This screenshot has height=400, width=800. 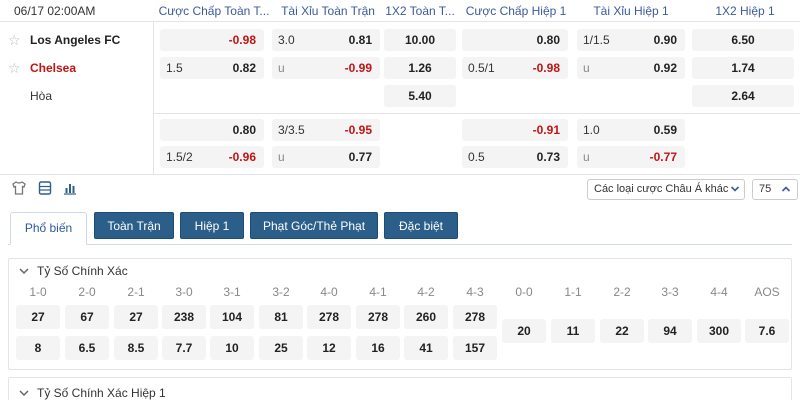 I want to click on odds-button: 0.5/1 -0.98, so click(x=515, y=68).